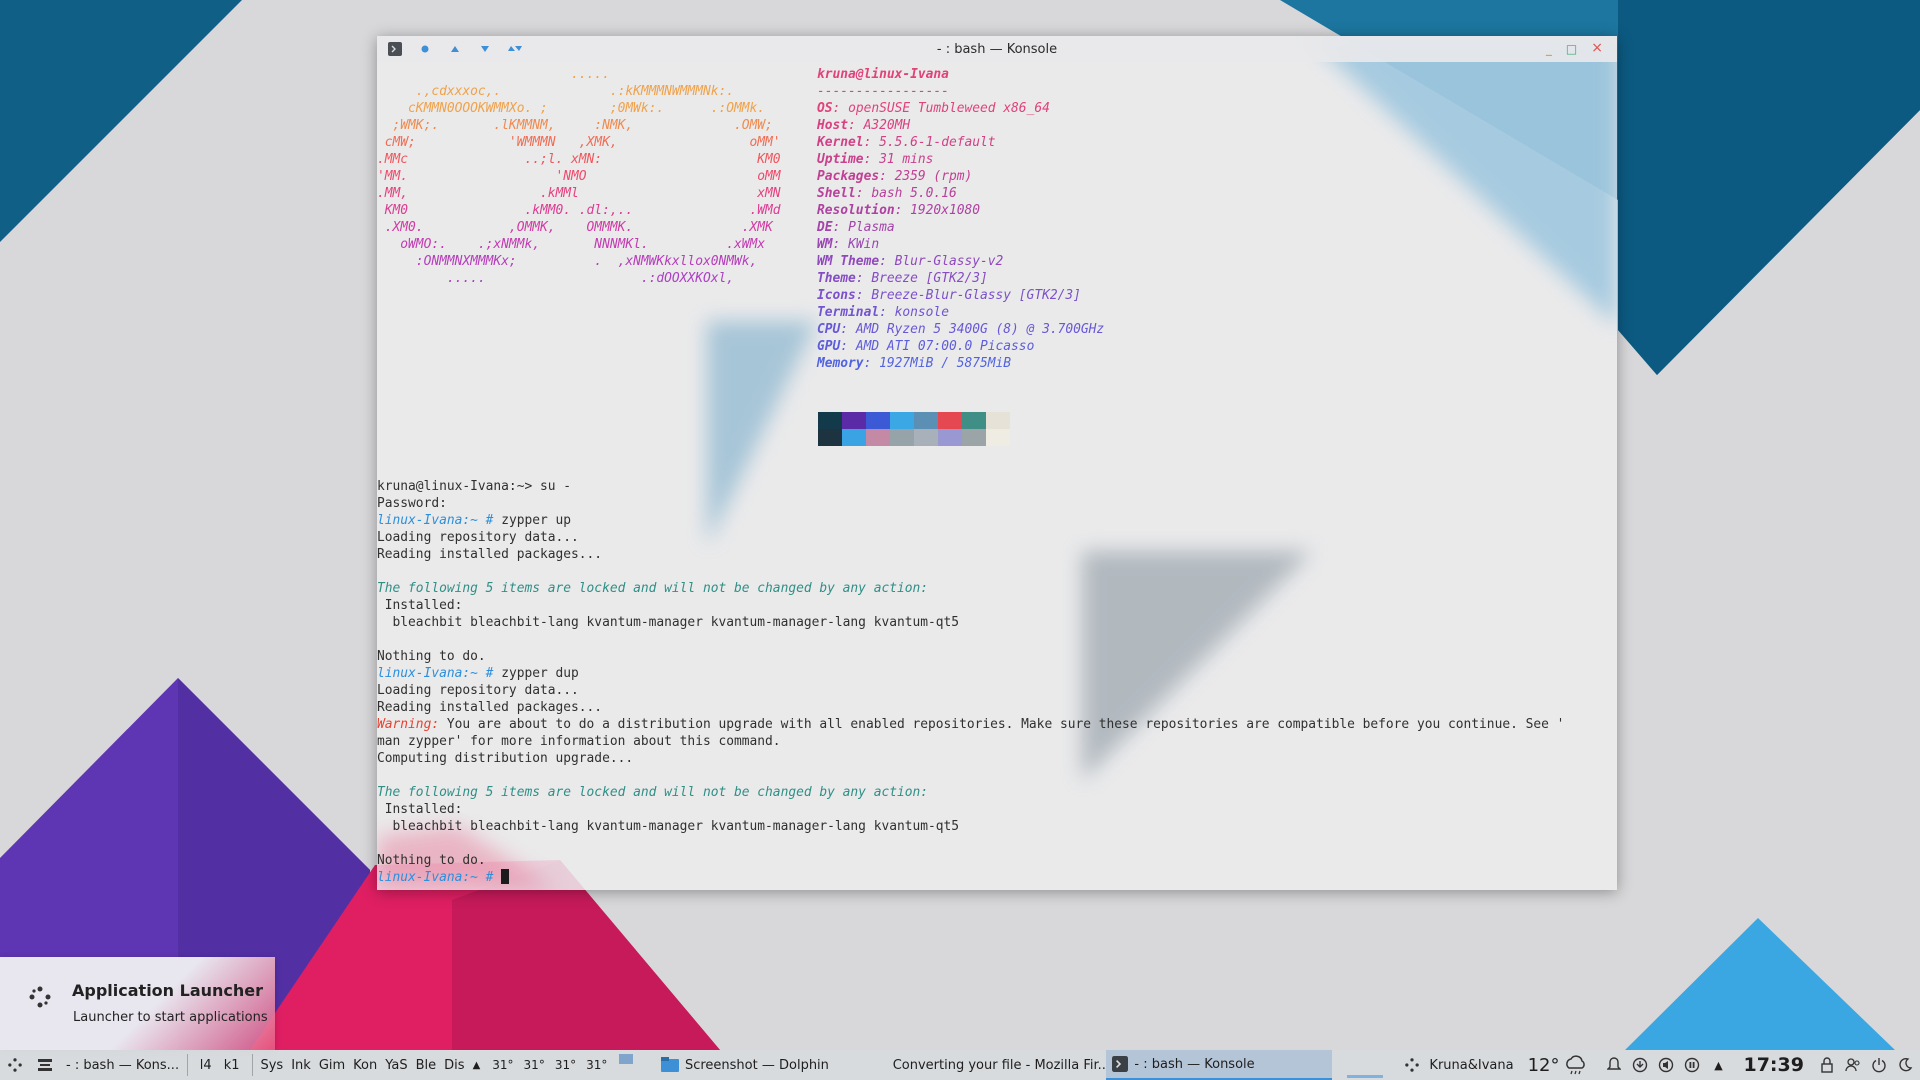 The image size is (1920, 1080). Describe the element at coordinates (980, 329) in the screenshot. I see `info-value: AMD Ryzen 5 3400G (8) @ 3.700GHz` at that location.